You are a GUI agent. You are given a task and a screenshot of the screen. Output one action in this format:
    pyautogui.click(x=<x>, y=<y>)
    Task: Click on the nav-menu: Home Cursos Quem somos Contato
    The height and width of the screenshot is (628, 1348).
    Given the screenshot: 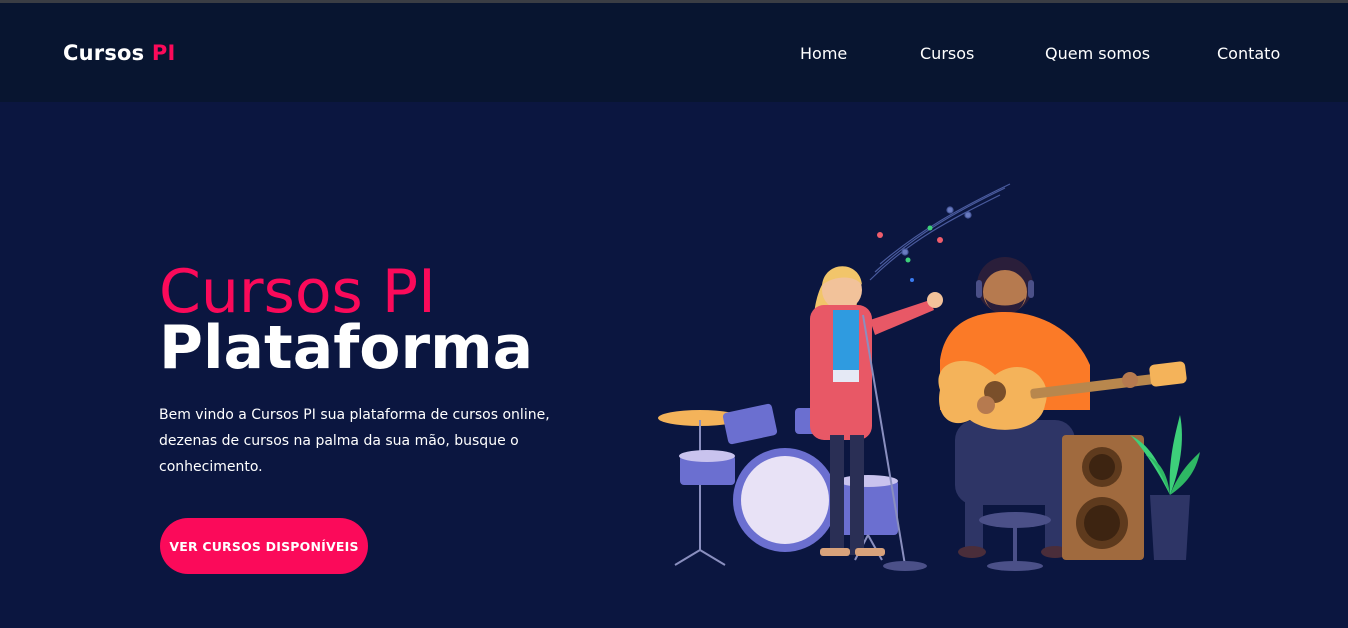 What is the action you would take?
    pyautogui.click(x=674, y=54)
    